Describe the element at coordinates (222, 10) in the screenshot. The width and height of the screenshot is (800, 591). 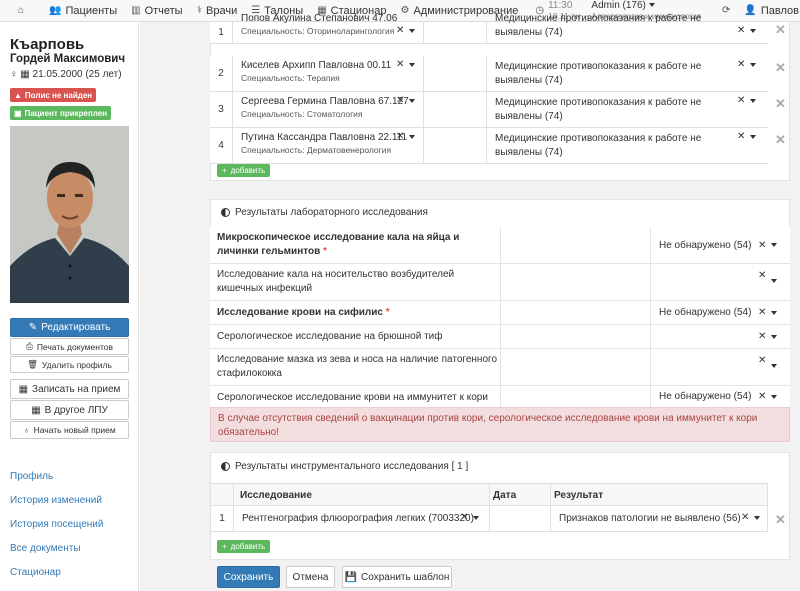
I see `nav-label: Врачи` at that location.